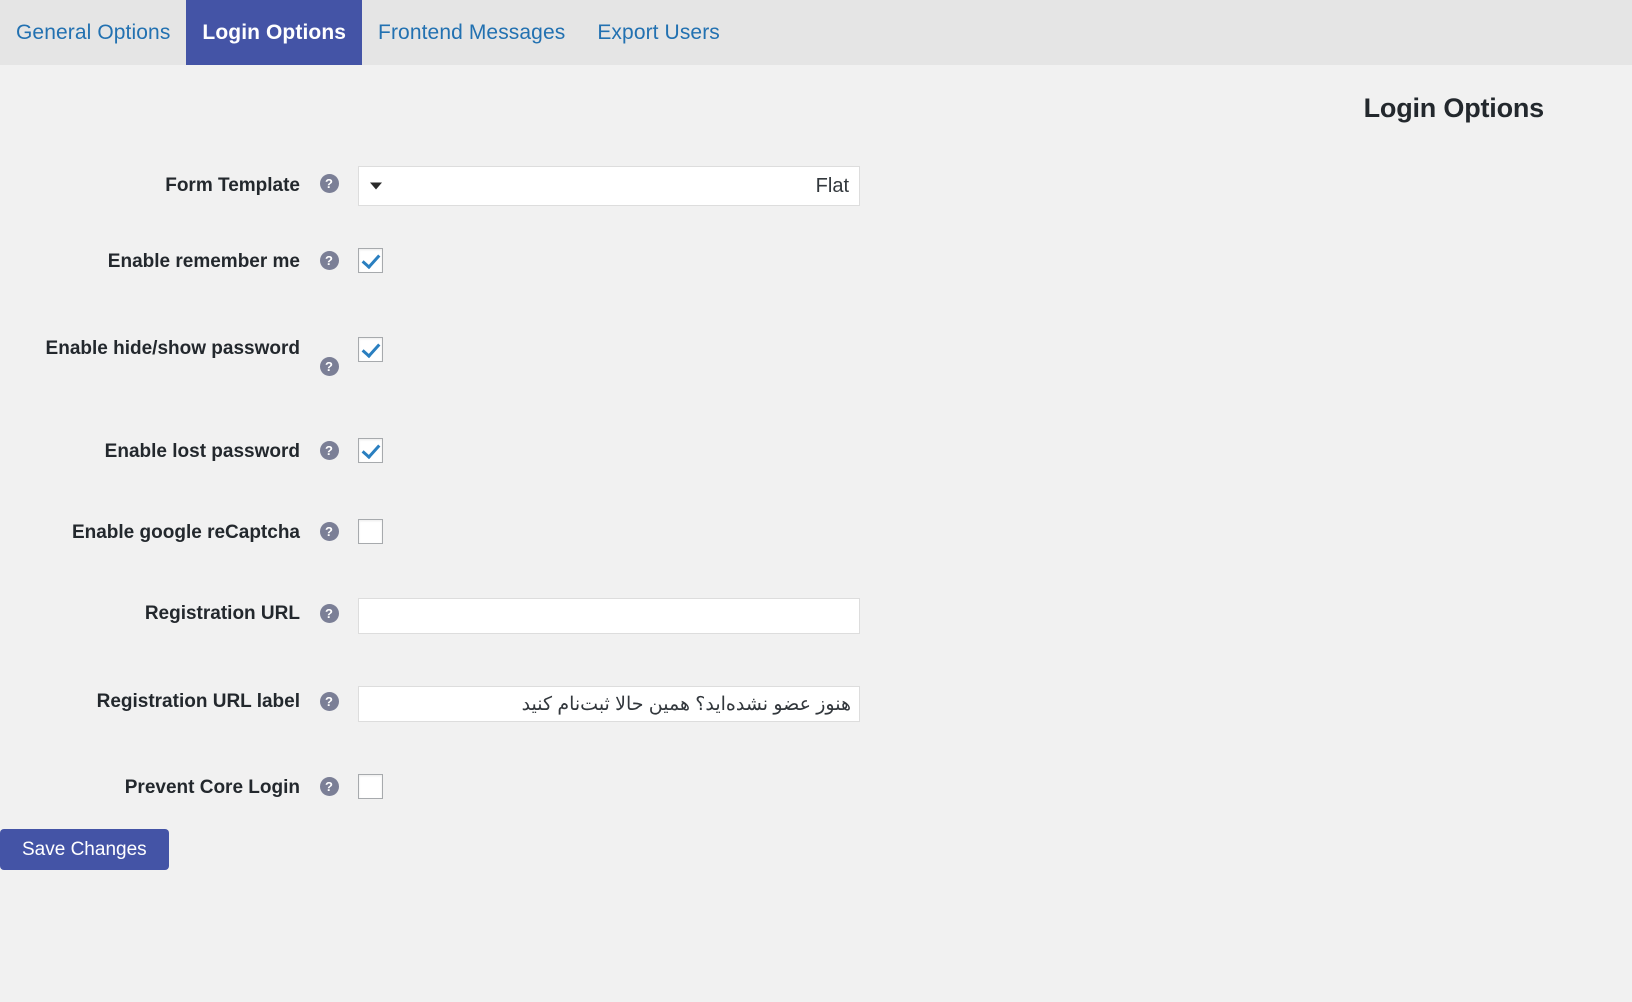  What do you see at coordinates (370, 450) in the screenshot?
I see `checkbox-enable-lost-password` at bounding box center [370, 450].